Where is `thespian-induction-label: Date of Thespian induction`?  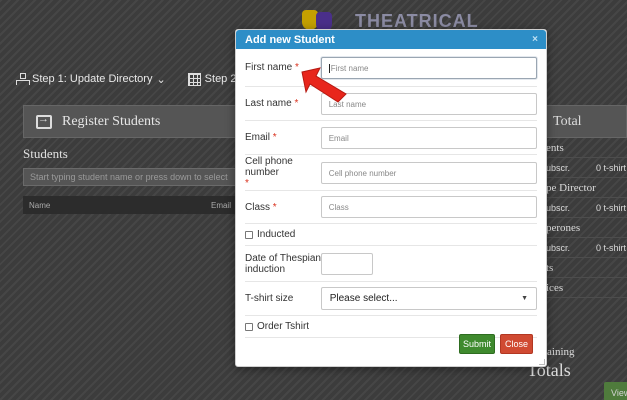
thespian-induction-label: Date of Thespian induction is located at coordinates (283, 263).